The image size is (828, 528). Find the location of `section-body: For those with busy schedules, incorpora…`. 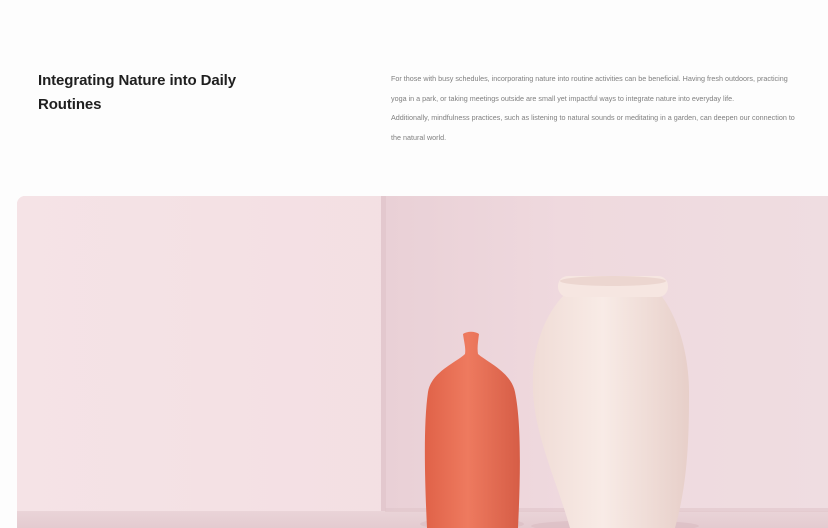

section-body: For those with busy schedules, incorpora… is located at coordinates (596, 108).